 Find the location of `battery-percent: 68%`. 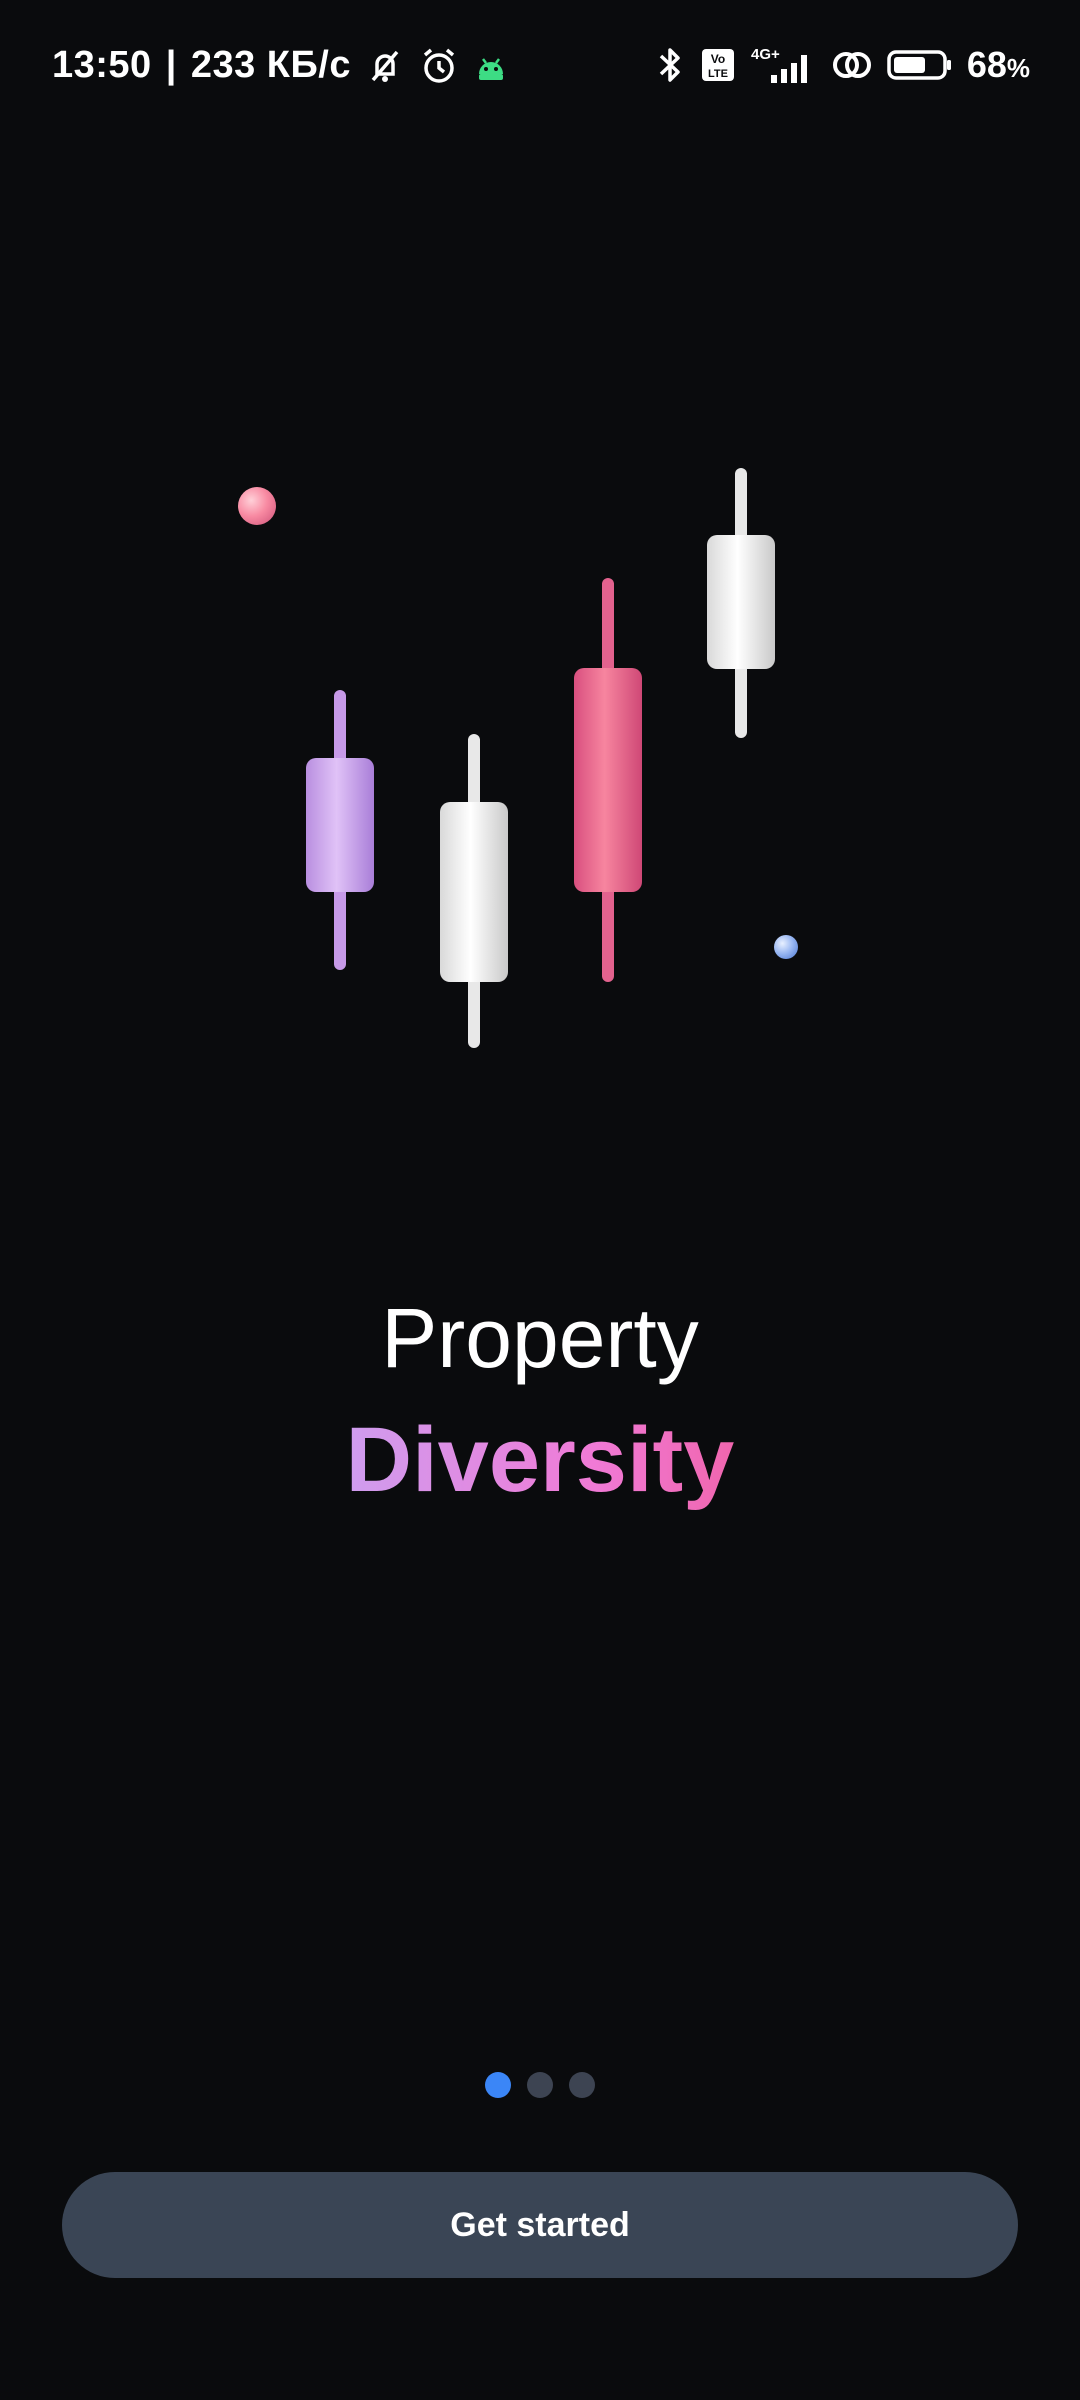

battery-percent: 68% is located at coordinates (998, 64).